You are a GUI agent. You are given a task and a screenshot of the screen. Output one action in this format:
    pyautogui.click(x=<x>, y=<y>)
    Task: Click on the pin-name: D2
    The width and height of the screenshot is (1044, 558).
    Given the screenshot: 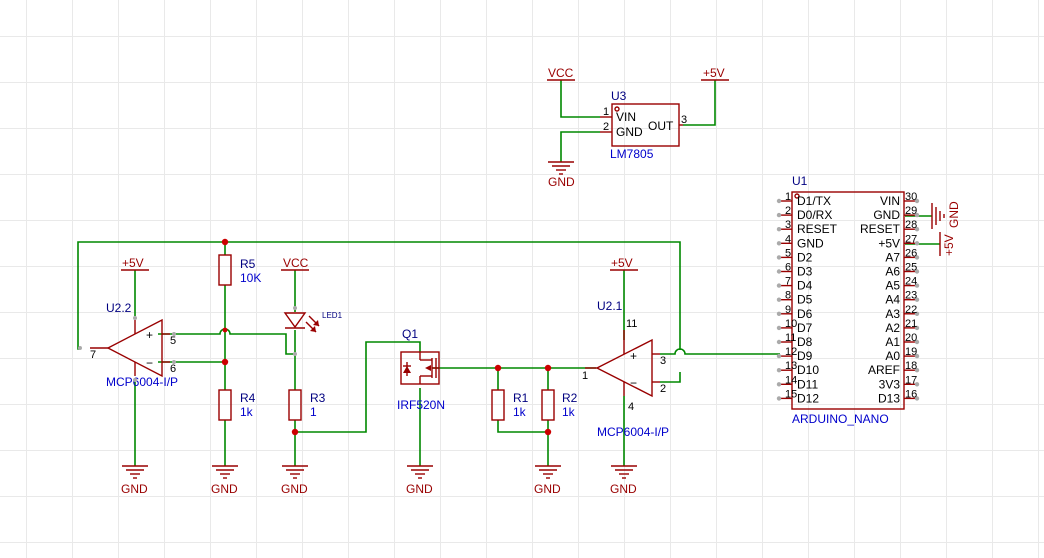 What is the action you would take?
    pyautogui.click(x=805, y=257)
    